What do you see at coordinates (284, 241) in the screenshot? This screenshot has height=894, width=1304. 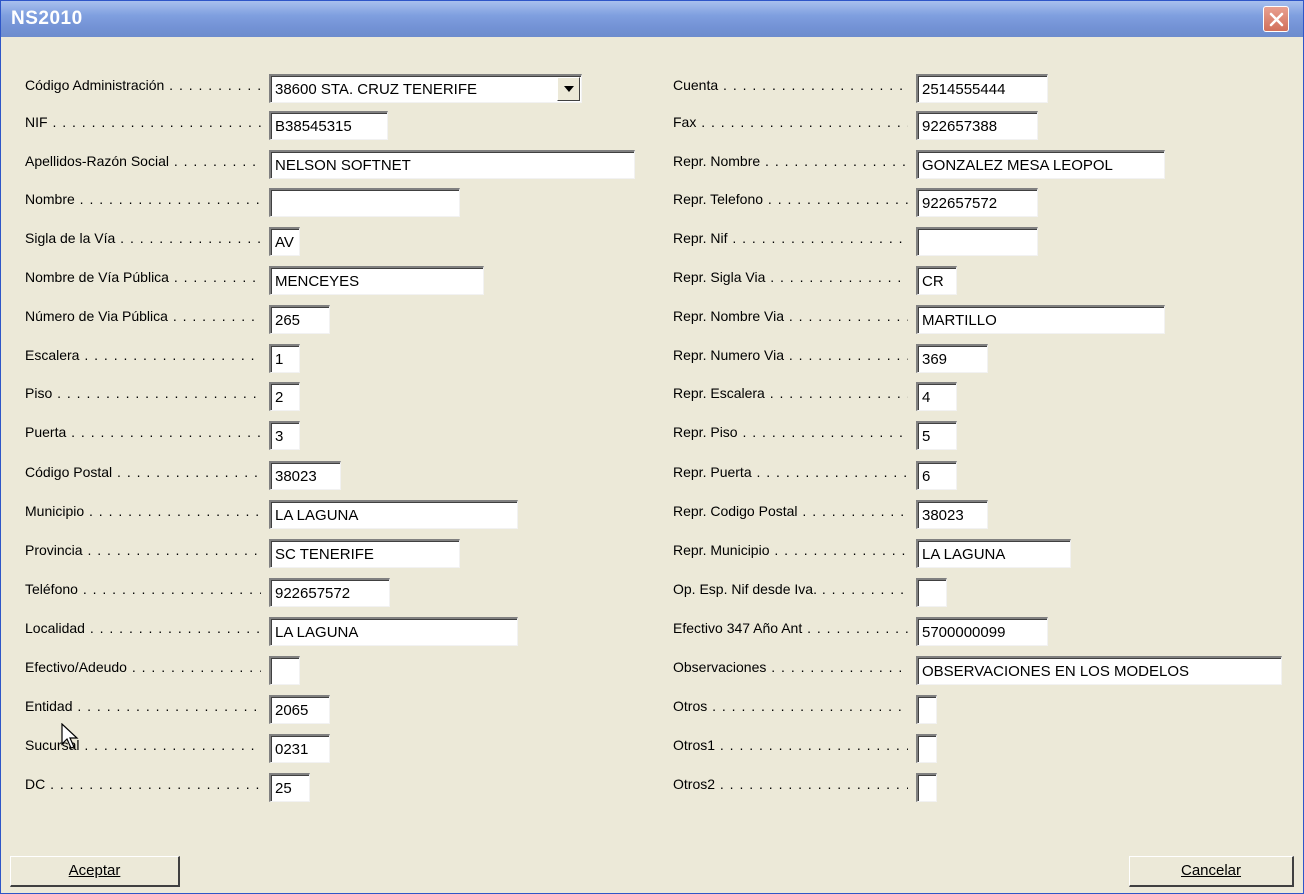 I see `left-field-4: AV` at bounding box center [284, 241].